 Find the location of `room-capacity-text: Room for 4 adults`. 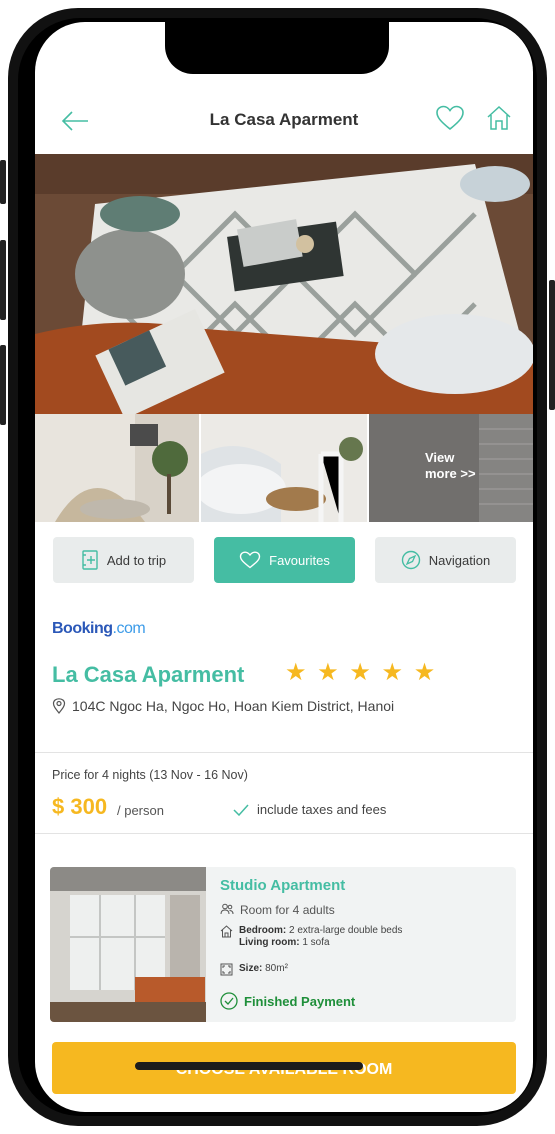

room-capacity-text: Room for 4 adults is located at coordinates (287, 910).